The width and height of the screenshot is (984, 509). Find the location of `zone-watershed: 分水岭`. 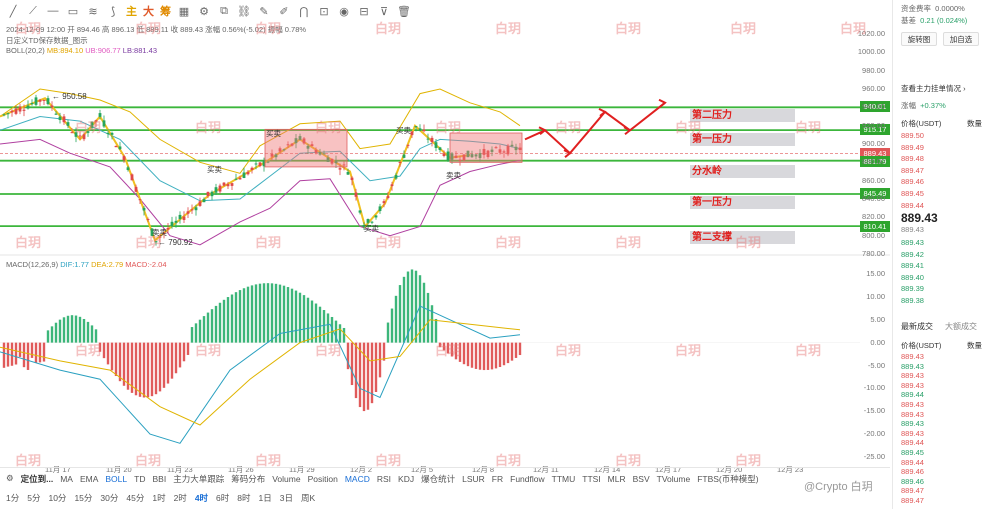

zone-watershed: 分水岭 is located at coordinates (742, 171).